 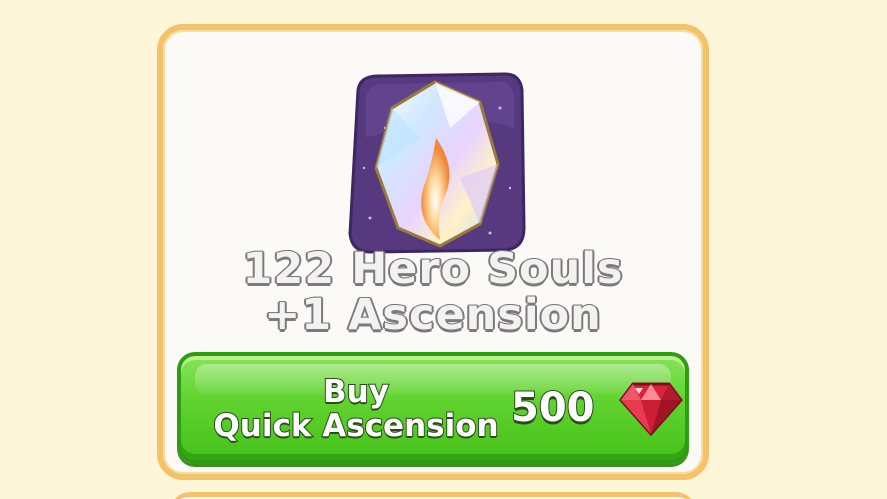 I want to click on buy-quick-ascension-button: Buy Quick Ascension 500, so click(x=433, y=408).